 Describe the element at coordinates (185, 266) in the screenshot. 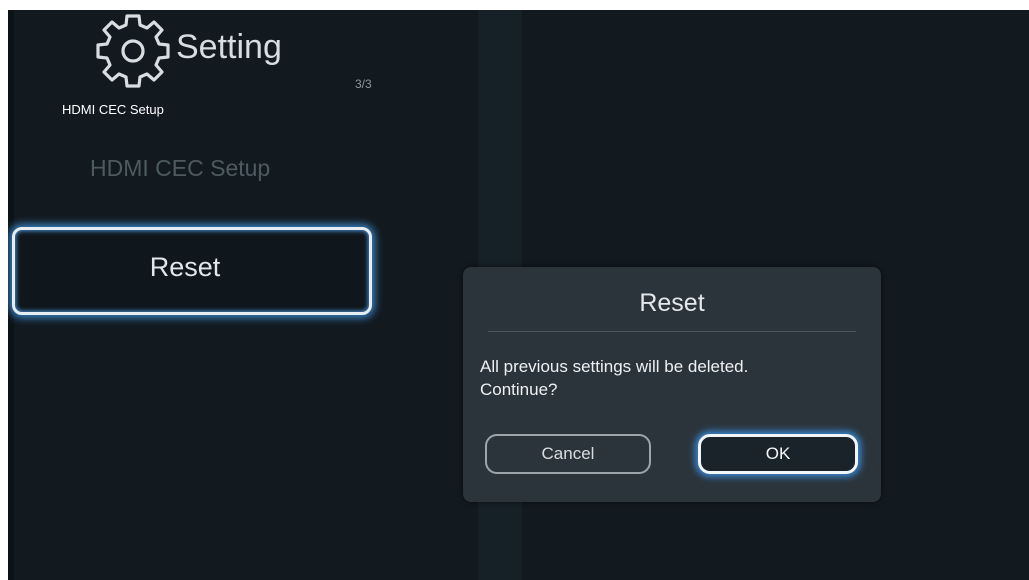

I see `menu-item-reset-label: Reset` at that location.